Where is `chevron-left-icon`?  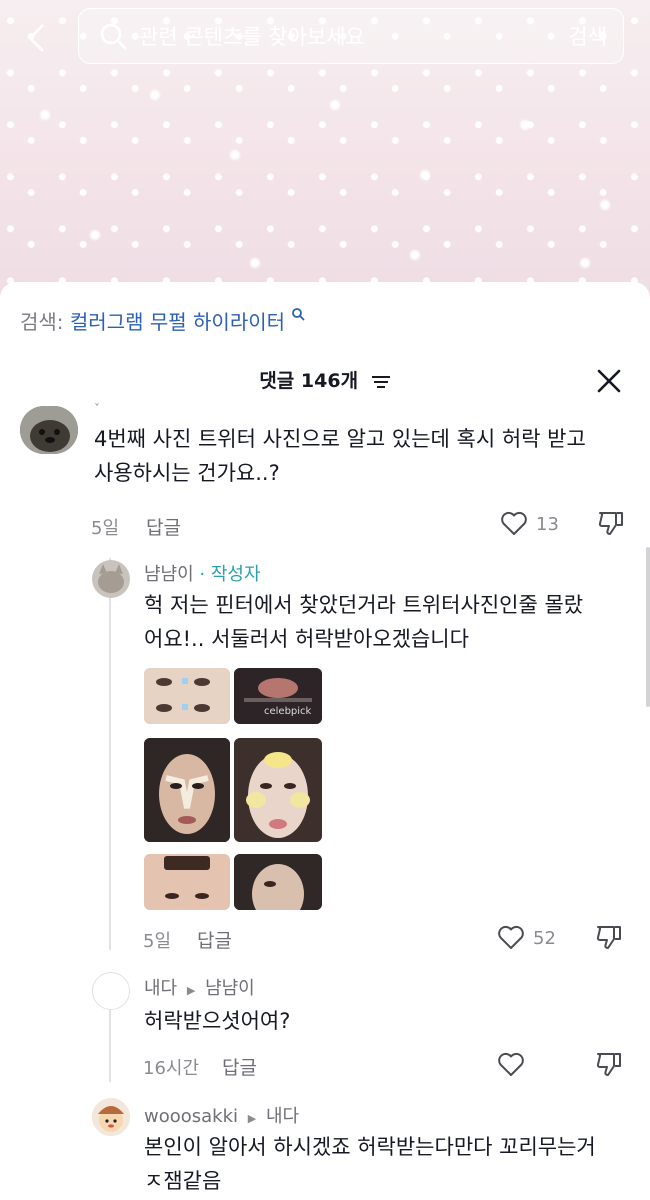 chevron-left-icon is located at coordinates (36, 38).